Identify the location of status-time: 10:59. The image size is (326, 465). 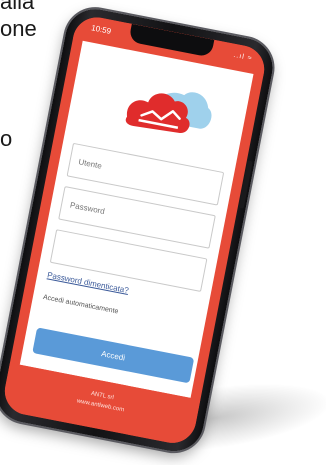
(101, 29).